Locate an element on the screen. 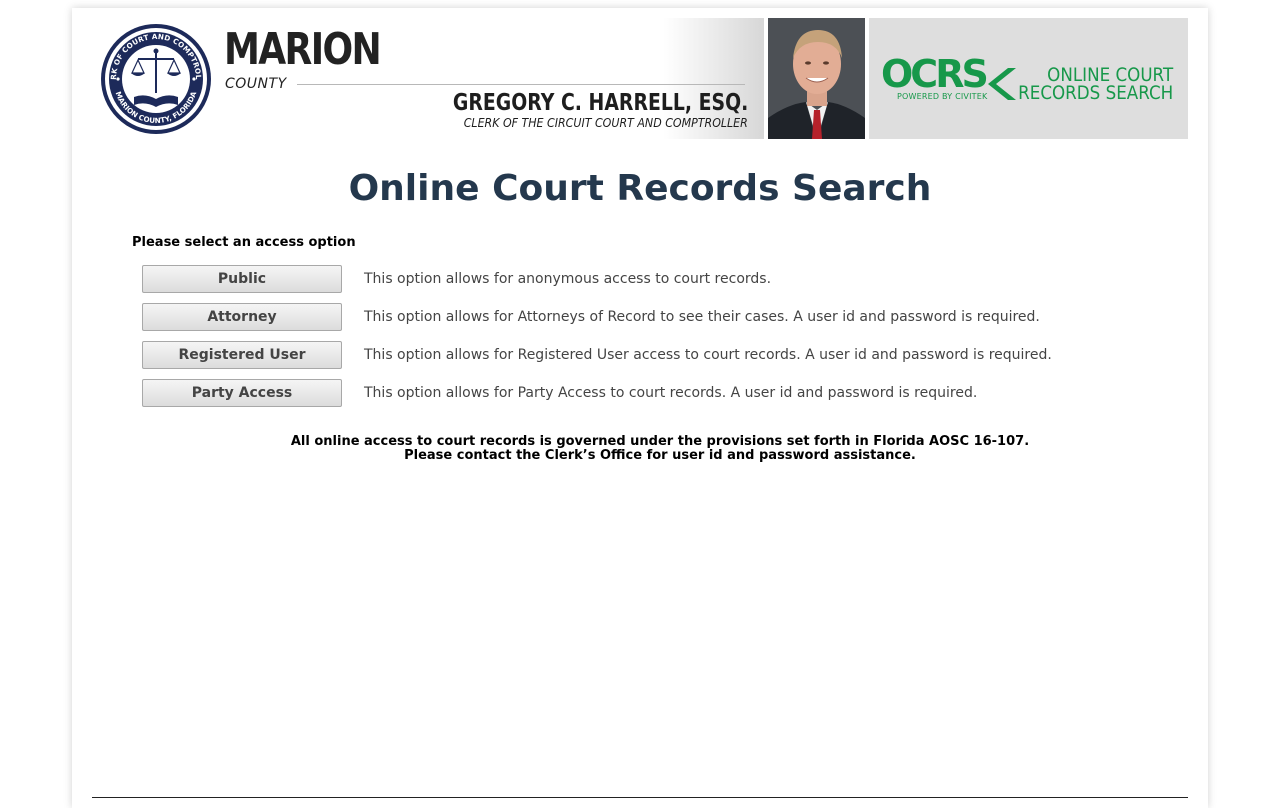 The height and width of the screenshot is (808, 1280). attorney-button: Attorney is located at coordinates (242, 317).